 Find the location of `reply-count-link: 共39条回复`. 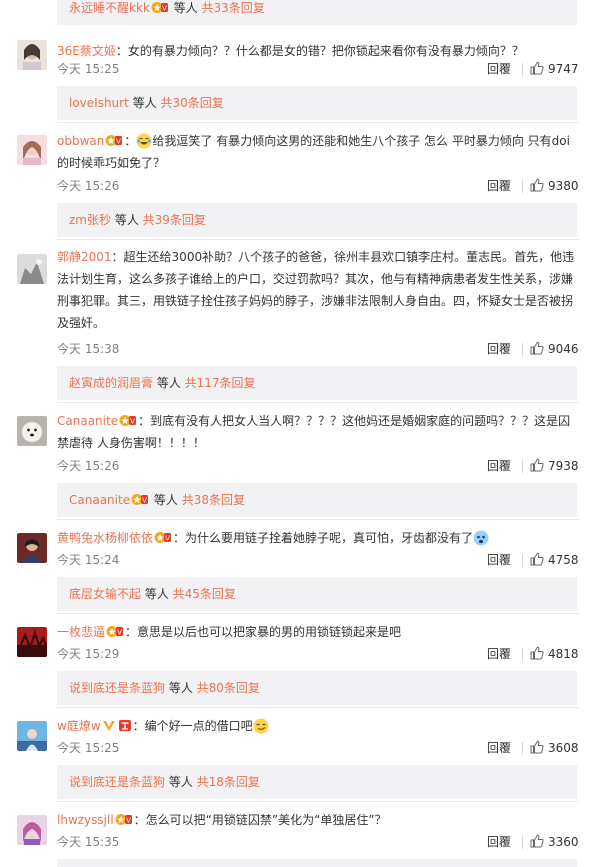

reply-count-link: 共39条回复 is located at coordinates (174, 220).